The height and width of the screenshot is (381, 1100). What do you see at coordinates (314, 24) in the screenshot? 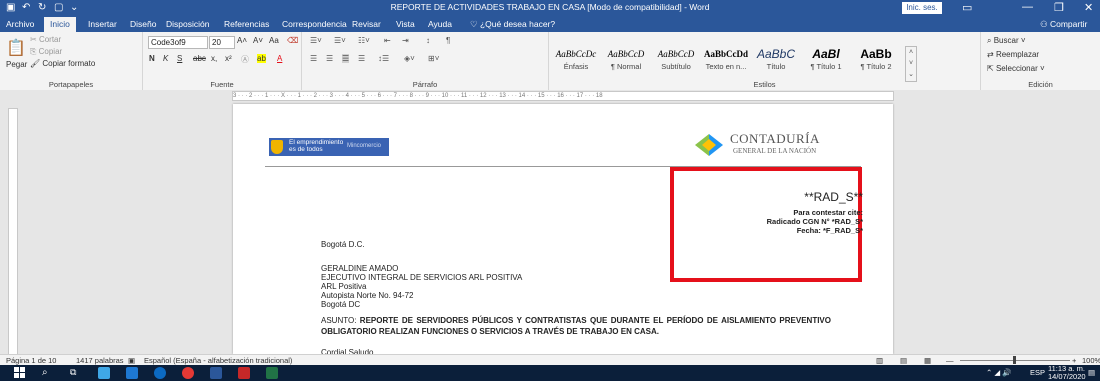
I see `tab-correspondencia: Correspondencia` at bounding box center [314, 24].